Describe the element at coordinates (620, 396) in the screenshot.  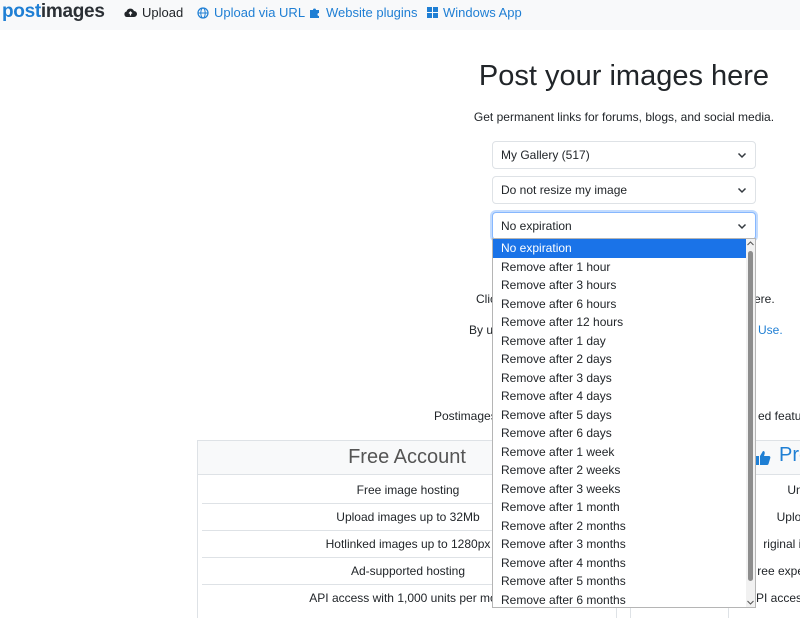
I see `expiration-option: Remove after 4 days` at that location.